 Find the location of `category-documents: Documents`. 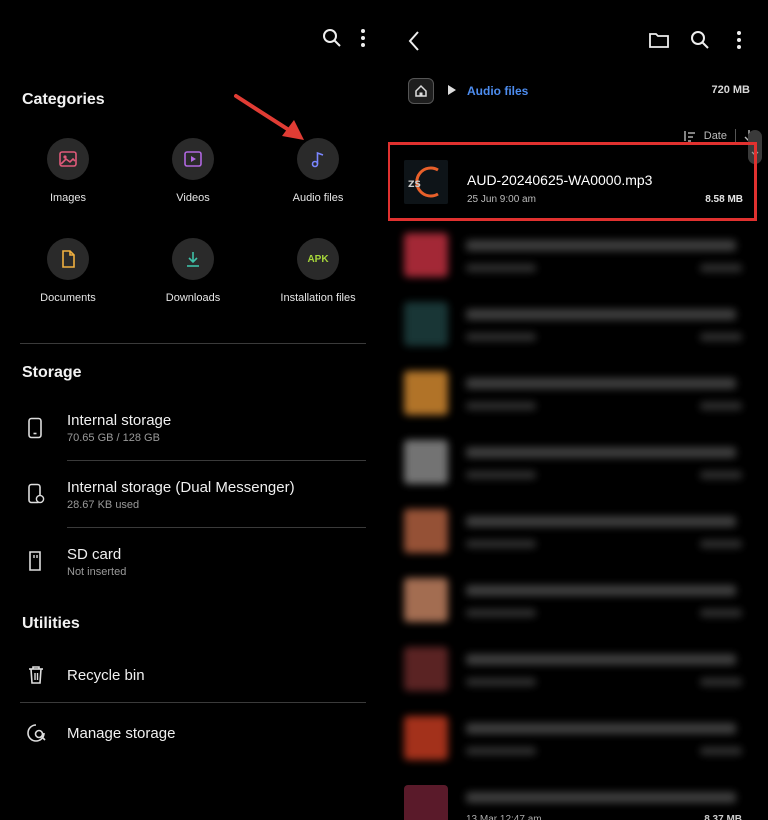

category-documents: Documents is located at coordinates (68, 271).